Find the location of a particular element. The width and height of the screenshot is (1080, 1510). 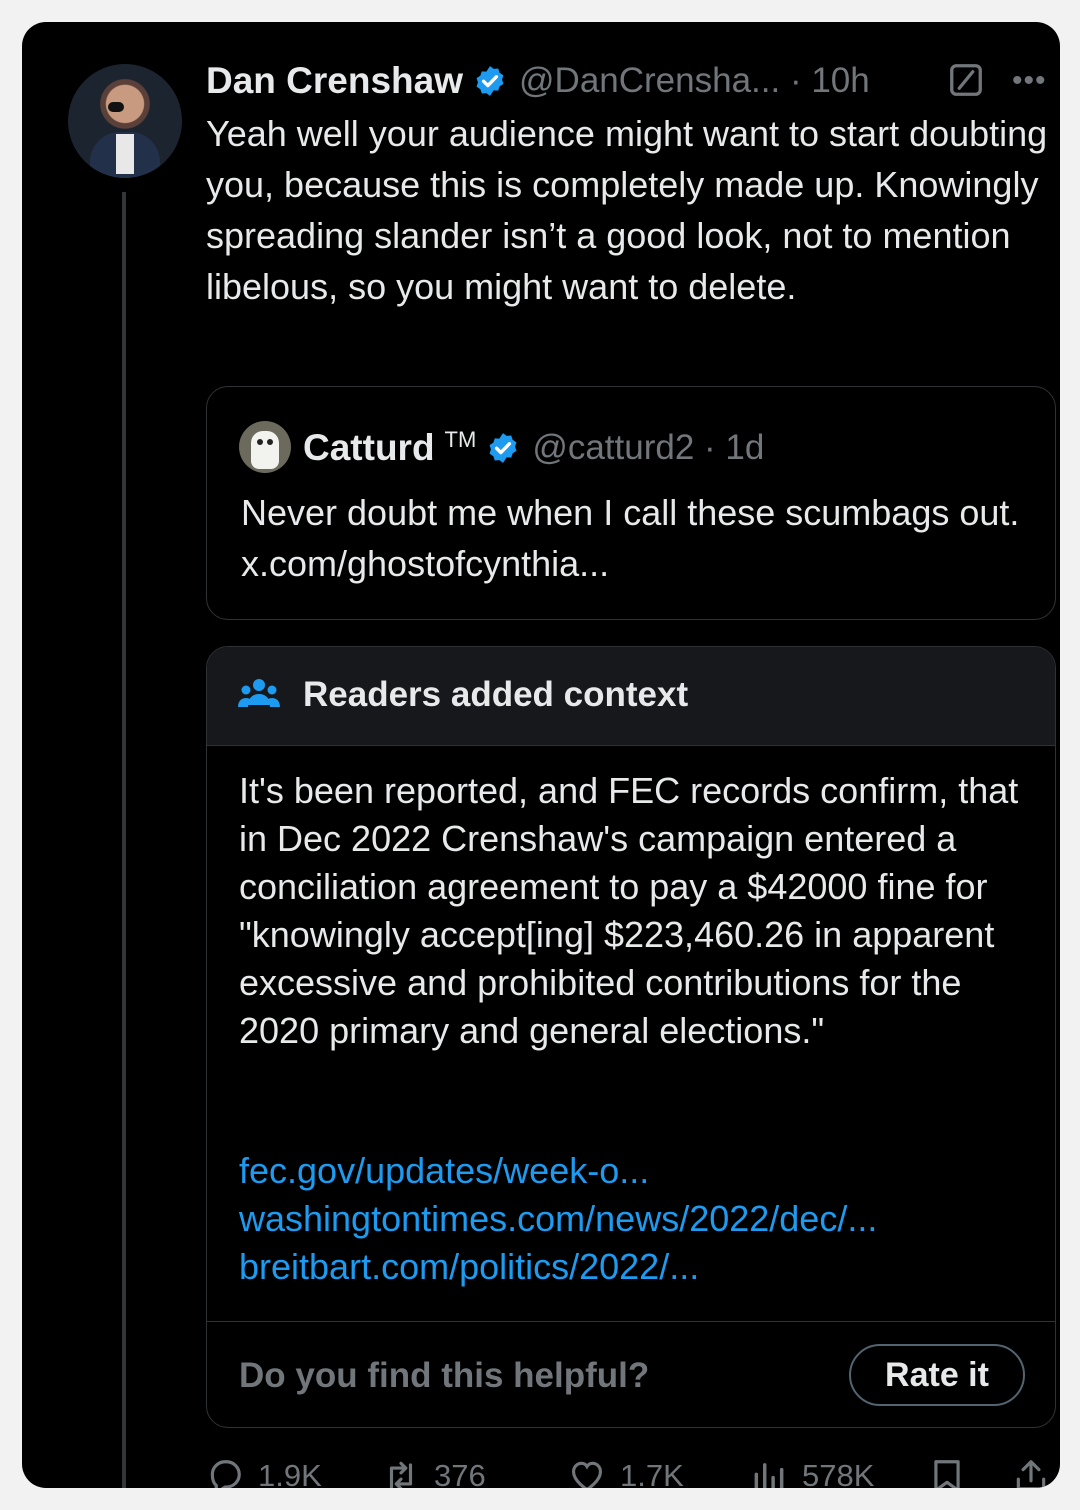

like-icon is located at coordinates (587, 1474).